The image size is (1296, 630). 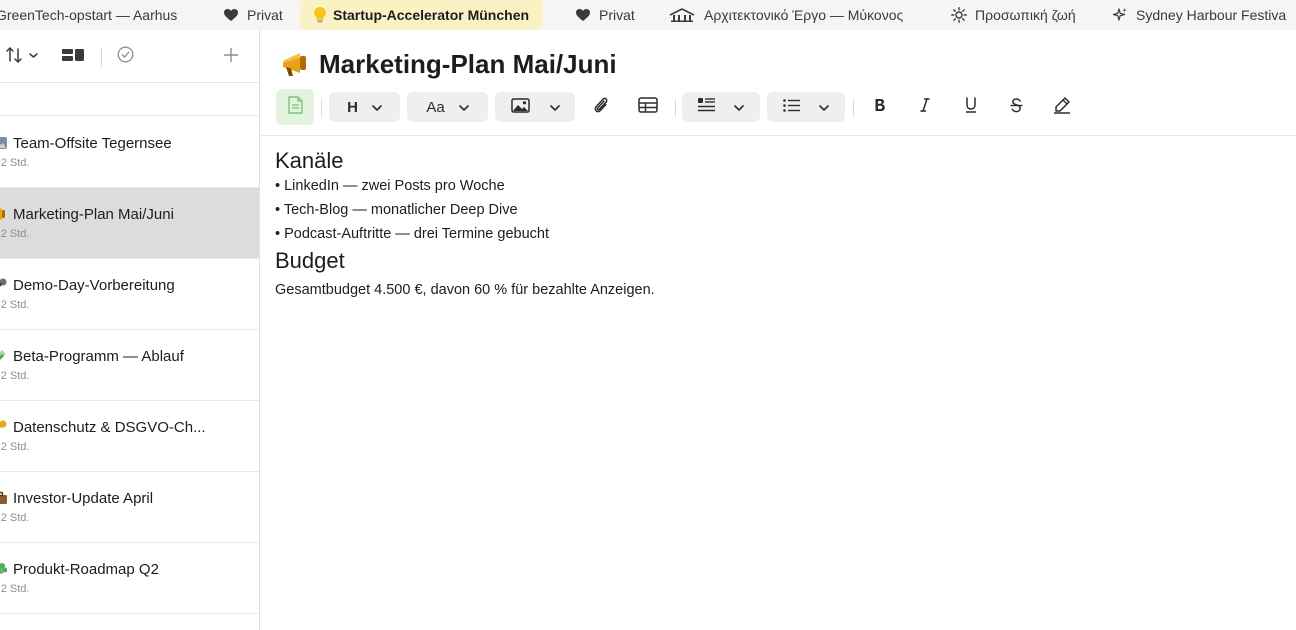 I want to click on bold-button, so click(x=880, y=107).